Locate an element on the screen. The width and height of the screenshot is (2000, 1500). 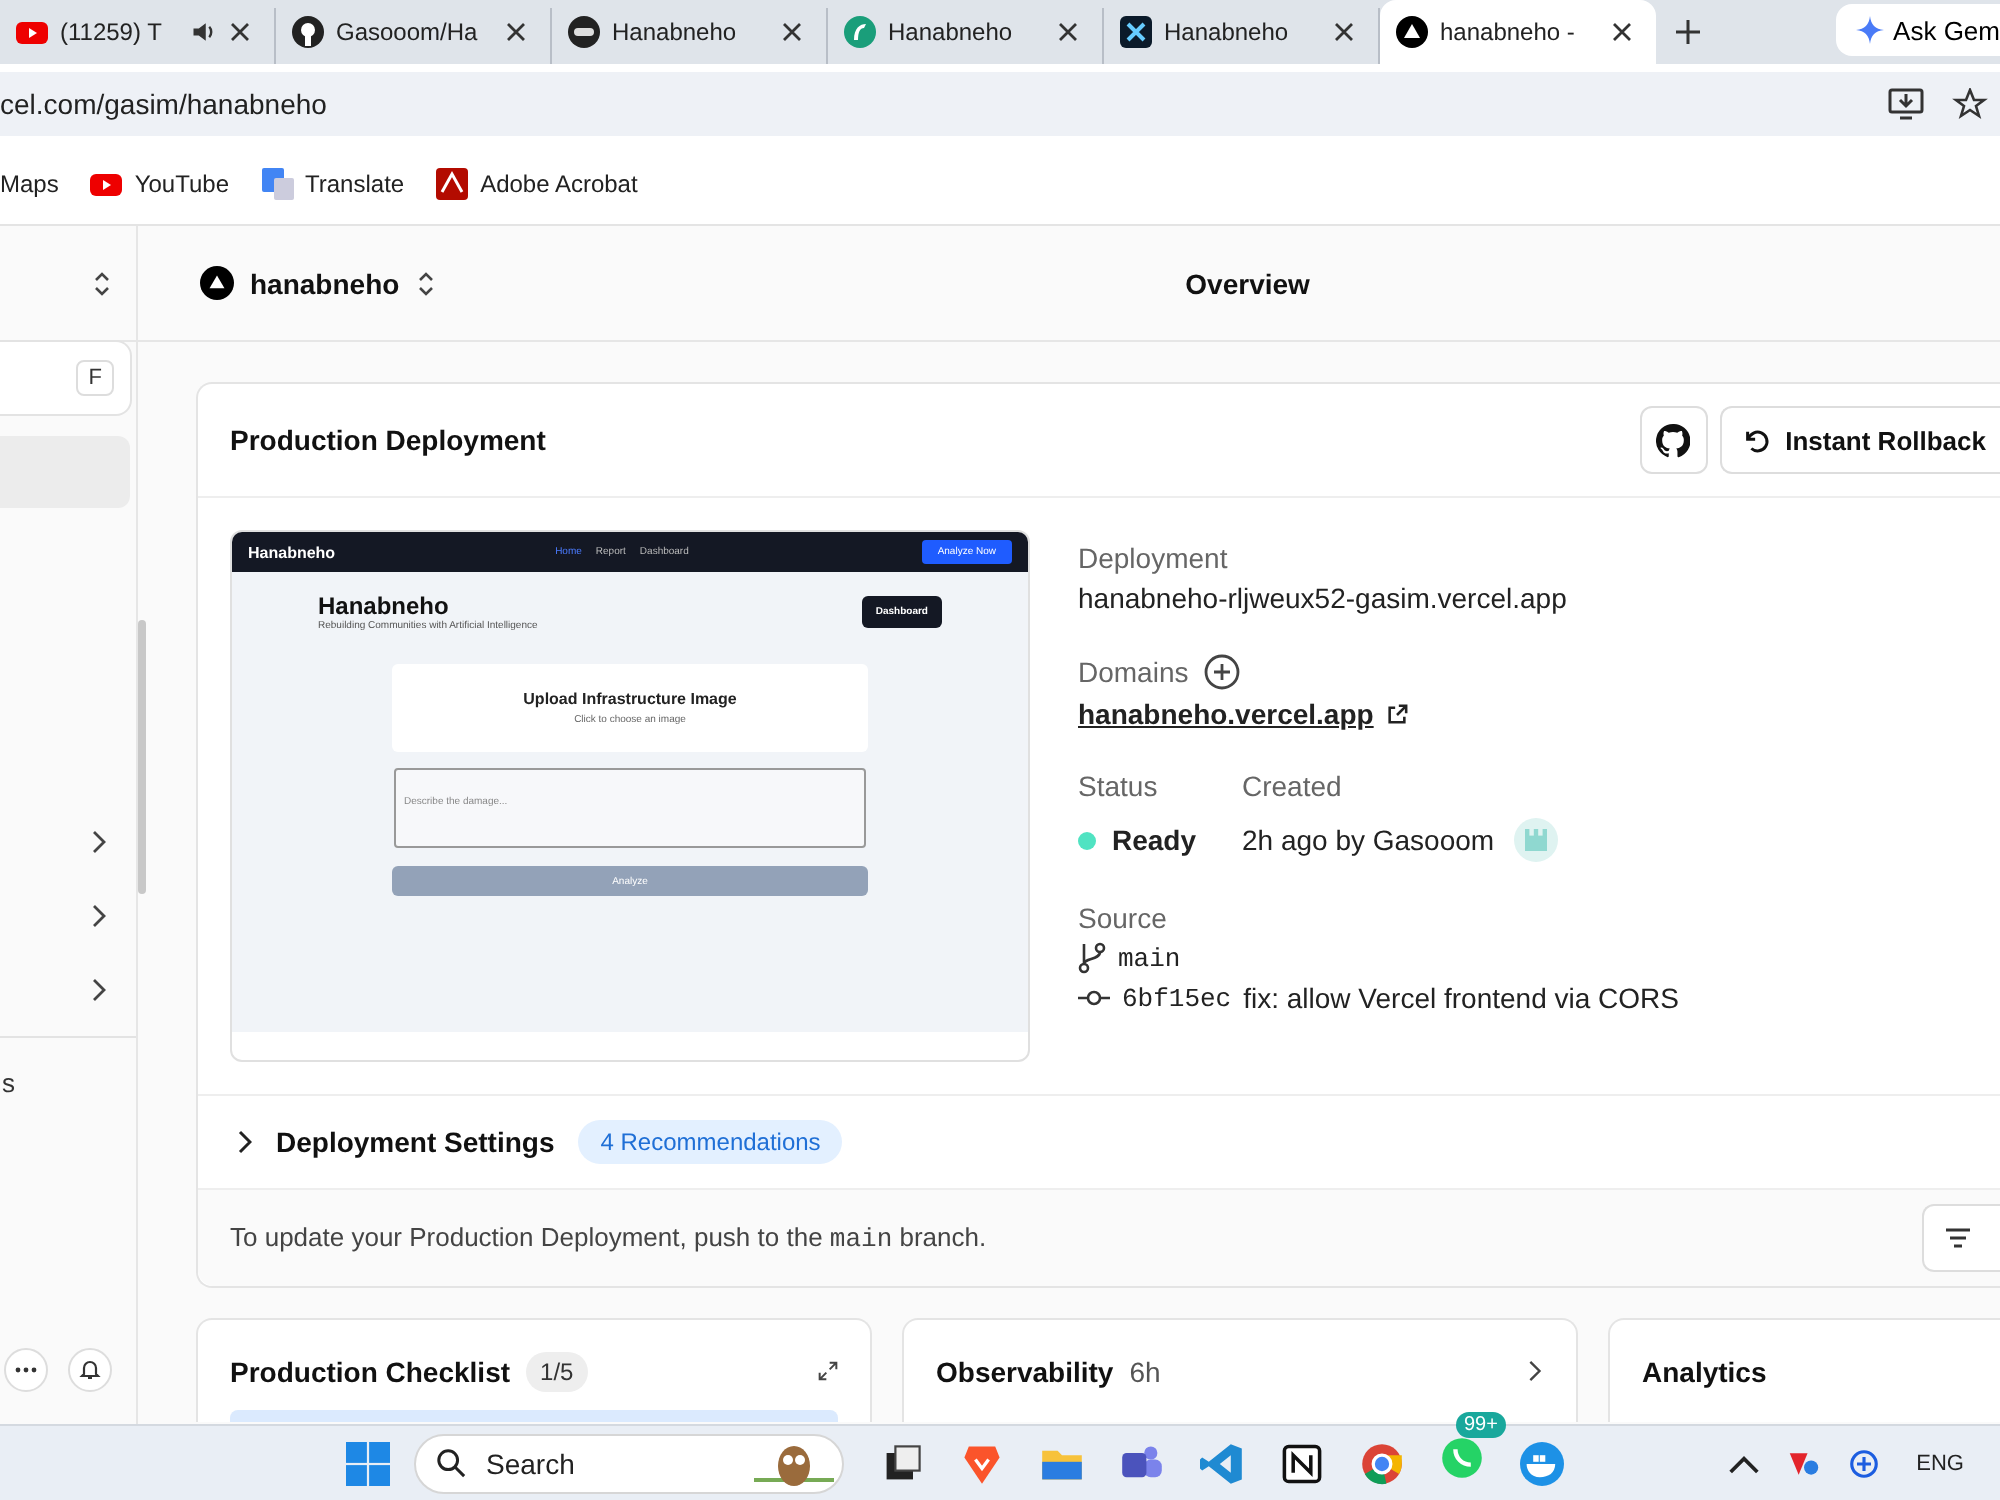
status-label: Status is located at coordinates (1119, 786).